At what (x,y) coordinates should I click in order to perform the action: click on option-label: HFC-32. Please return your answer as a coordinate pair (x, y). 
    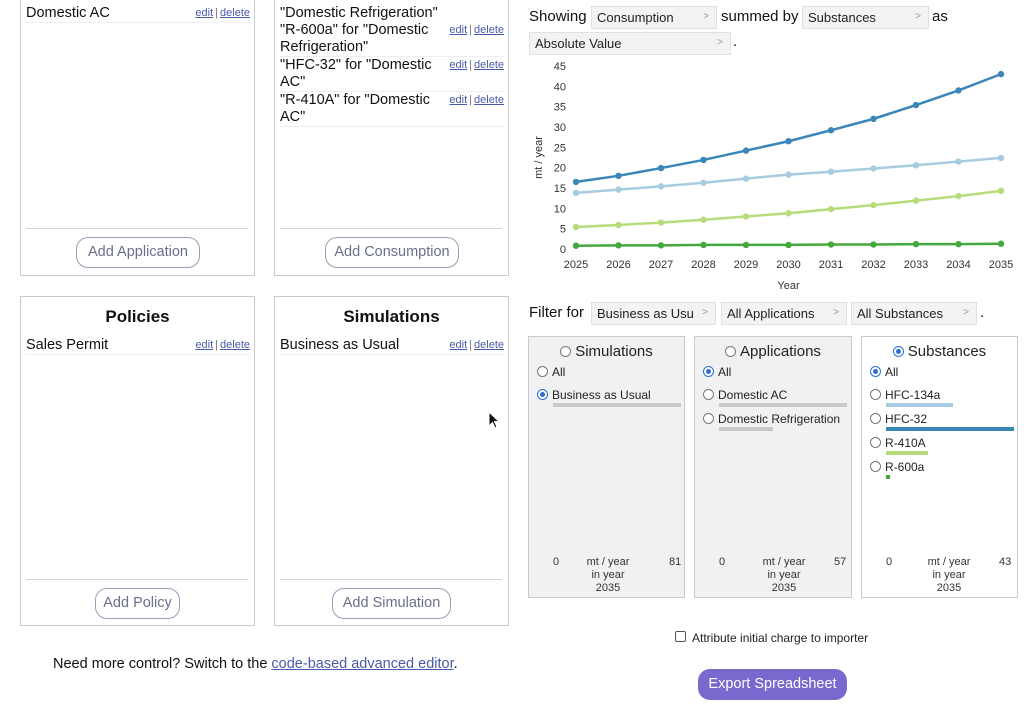
    Looking at the image, I should click on (906, 419).